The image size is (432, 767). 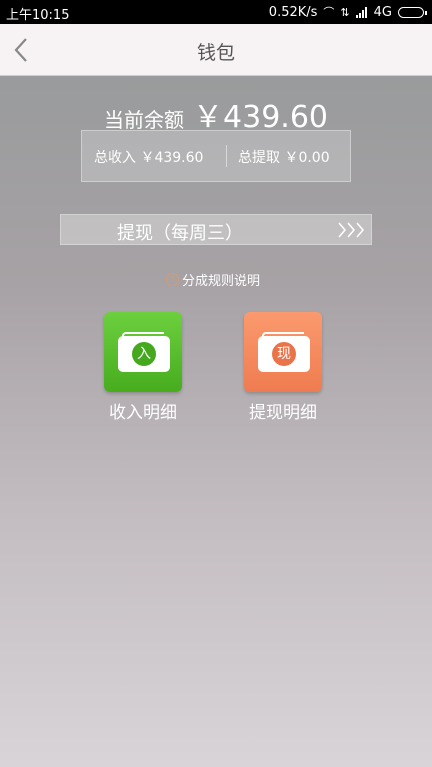 I want to click on income-details-button: 入 收入明细, so click(x=143, y=367).